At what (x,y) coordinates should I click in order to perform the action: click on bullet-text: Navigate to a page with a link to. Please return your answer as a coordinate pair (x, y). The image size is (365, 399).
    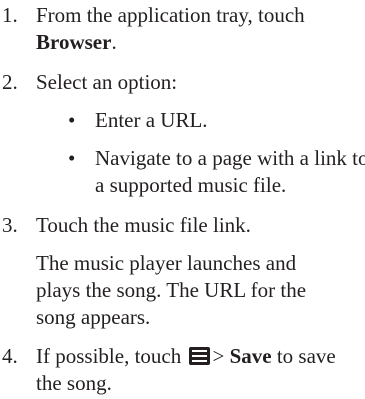
    Looking at the image, I should click on (230, 158).